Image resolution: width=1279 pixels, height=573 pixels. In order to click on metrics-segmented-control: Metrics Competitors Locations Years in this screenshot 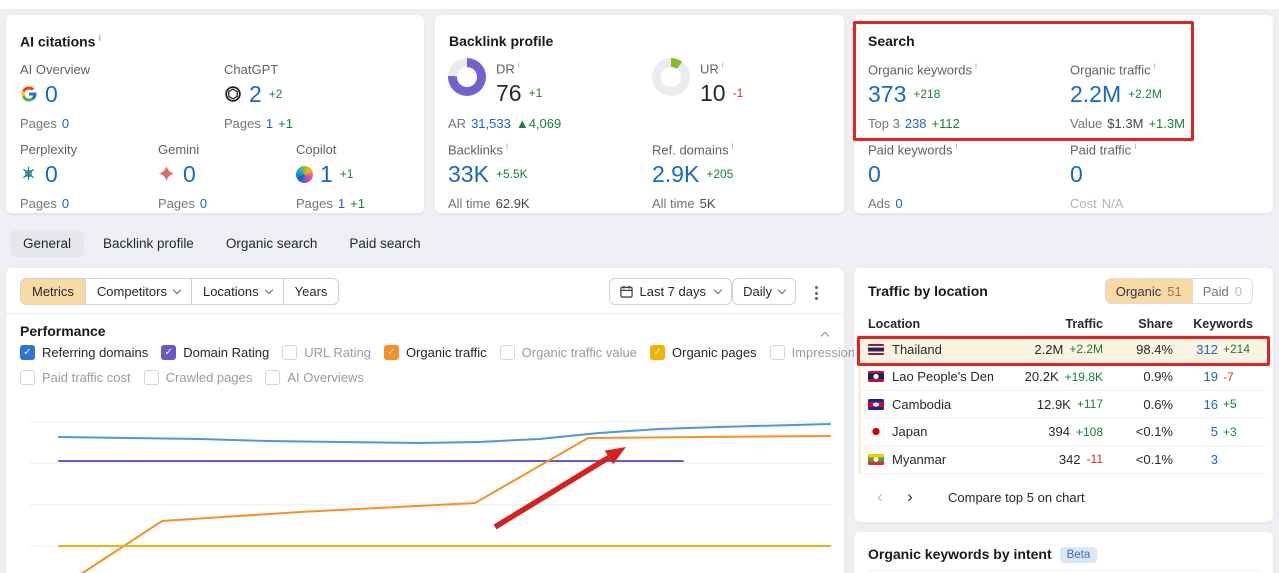, I will do `click(180, 291)`.